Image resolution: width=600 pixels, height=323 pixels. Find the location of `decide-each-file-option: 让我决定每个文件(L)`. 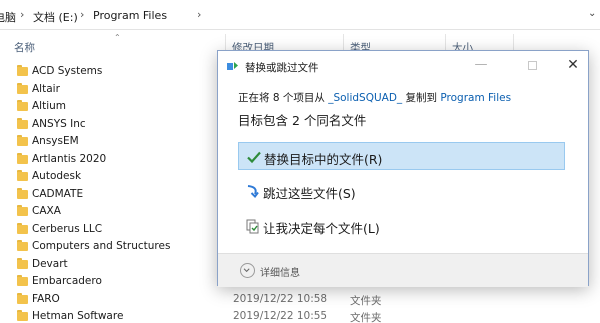

decide-each-file-option: 让我决定每个文件(L) is located at coordinates (401, 226).